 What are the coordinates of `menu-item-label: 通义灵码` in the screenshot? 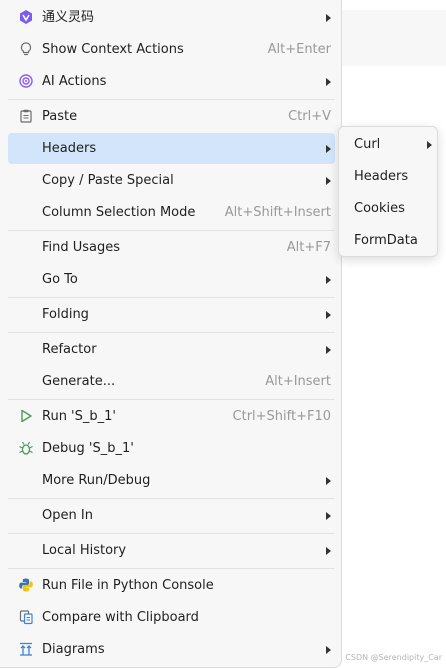 It's located at (68, 17).